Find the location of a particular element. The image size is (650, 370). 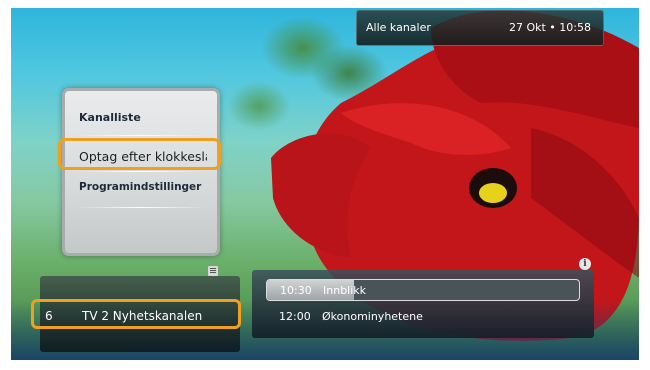

menu-selection-highlight is located at coordinates (139, 154).